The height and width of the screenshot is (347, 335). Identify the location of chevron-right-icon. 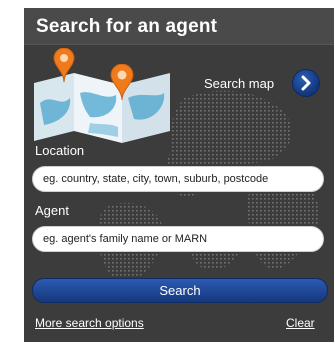
(306, 83).